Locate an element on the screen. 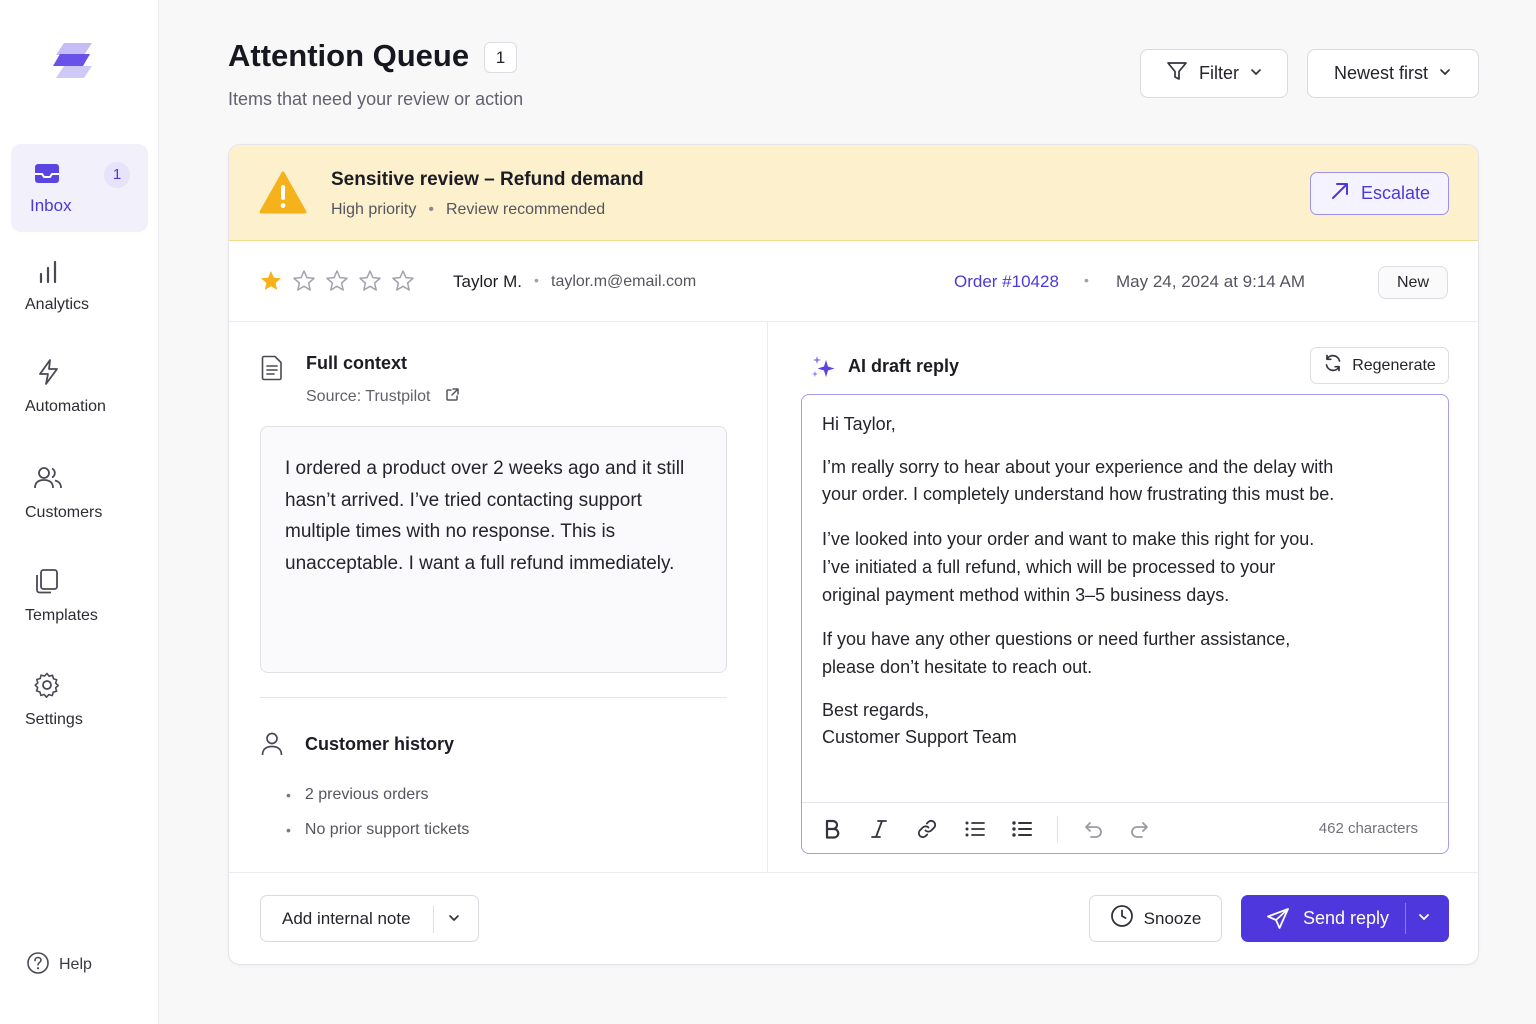 The image size is (1536, 1024). send-label: Send reply is located at coordinates (1346, 918).